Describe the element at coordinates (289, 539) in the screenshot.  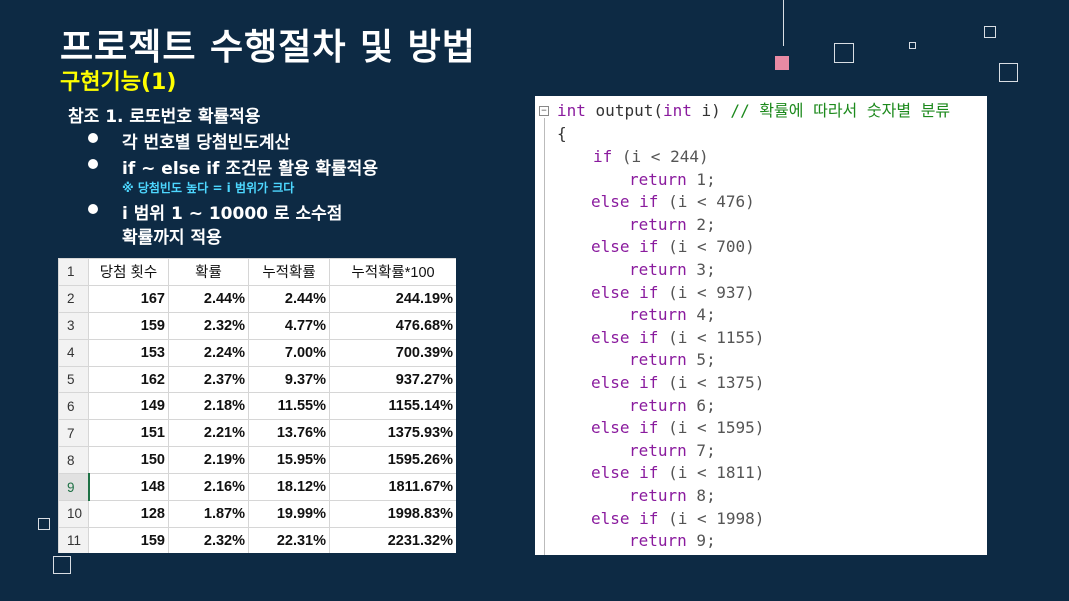
I see `cell-cumulative: 22.31%` at that location.